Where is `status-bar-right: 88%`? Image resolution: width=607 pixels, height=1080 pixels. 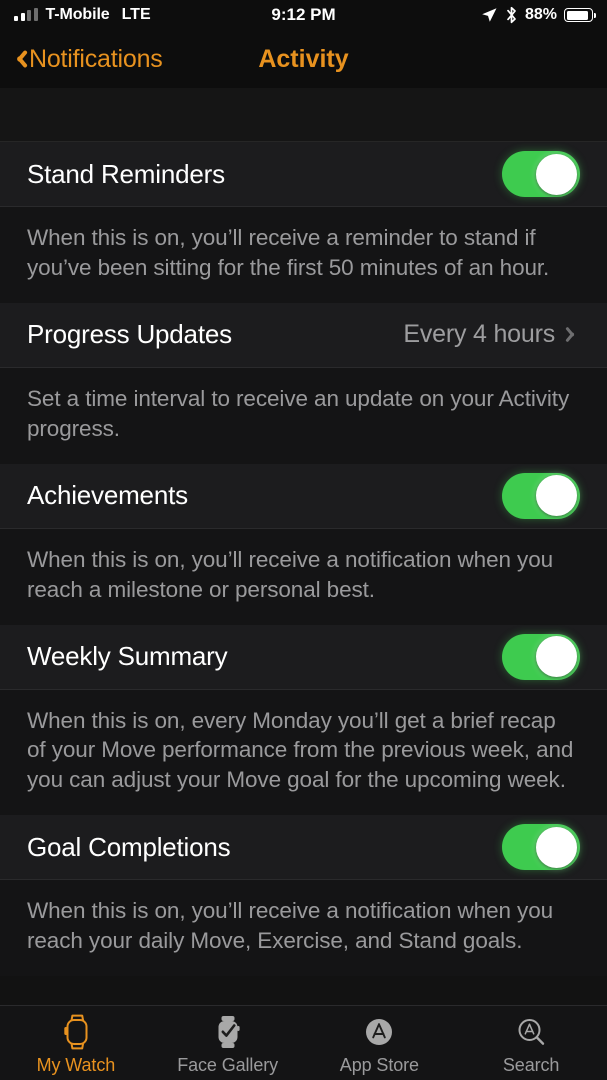 status-bar-right: 88% is located at coordinates (538, 15).